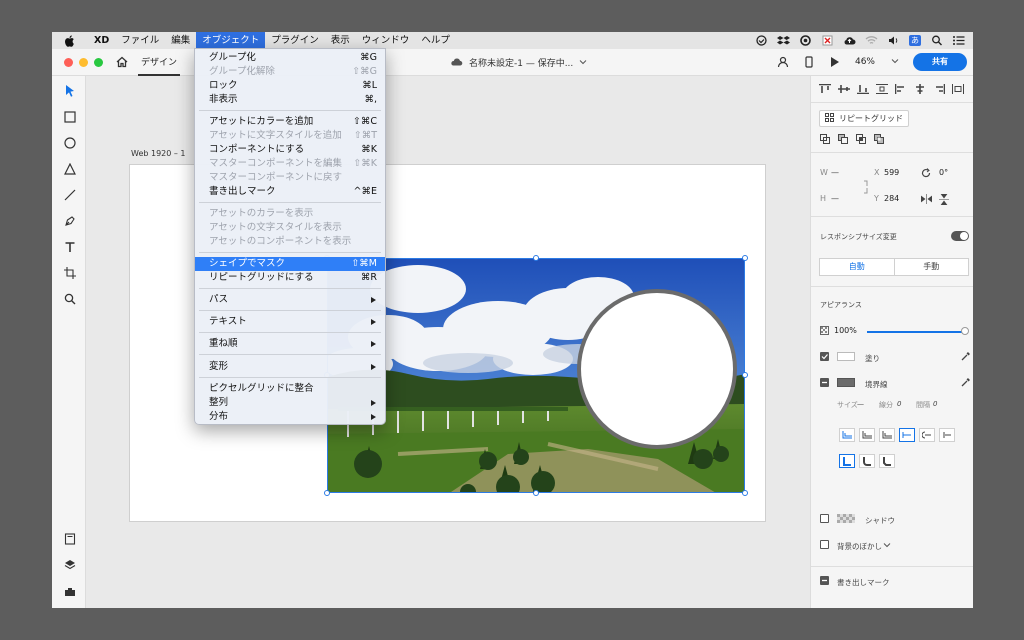  What do you see at coordinates (860, 404) in the screenshot?
I see `stroke-size-field: —` at bounding box center [860, 404].